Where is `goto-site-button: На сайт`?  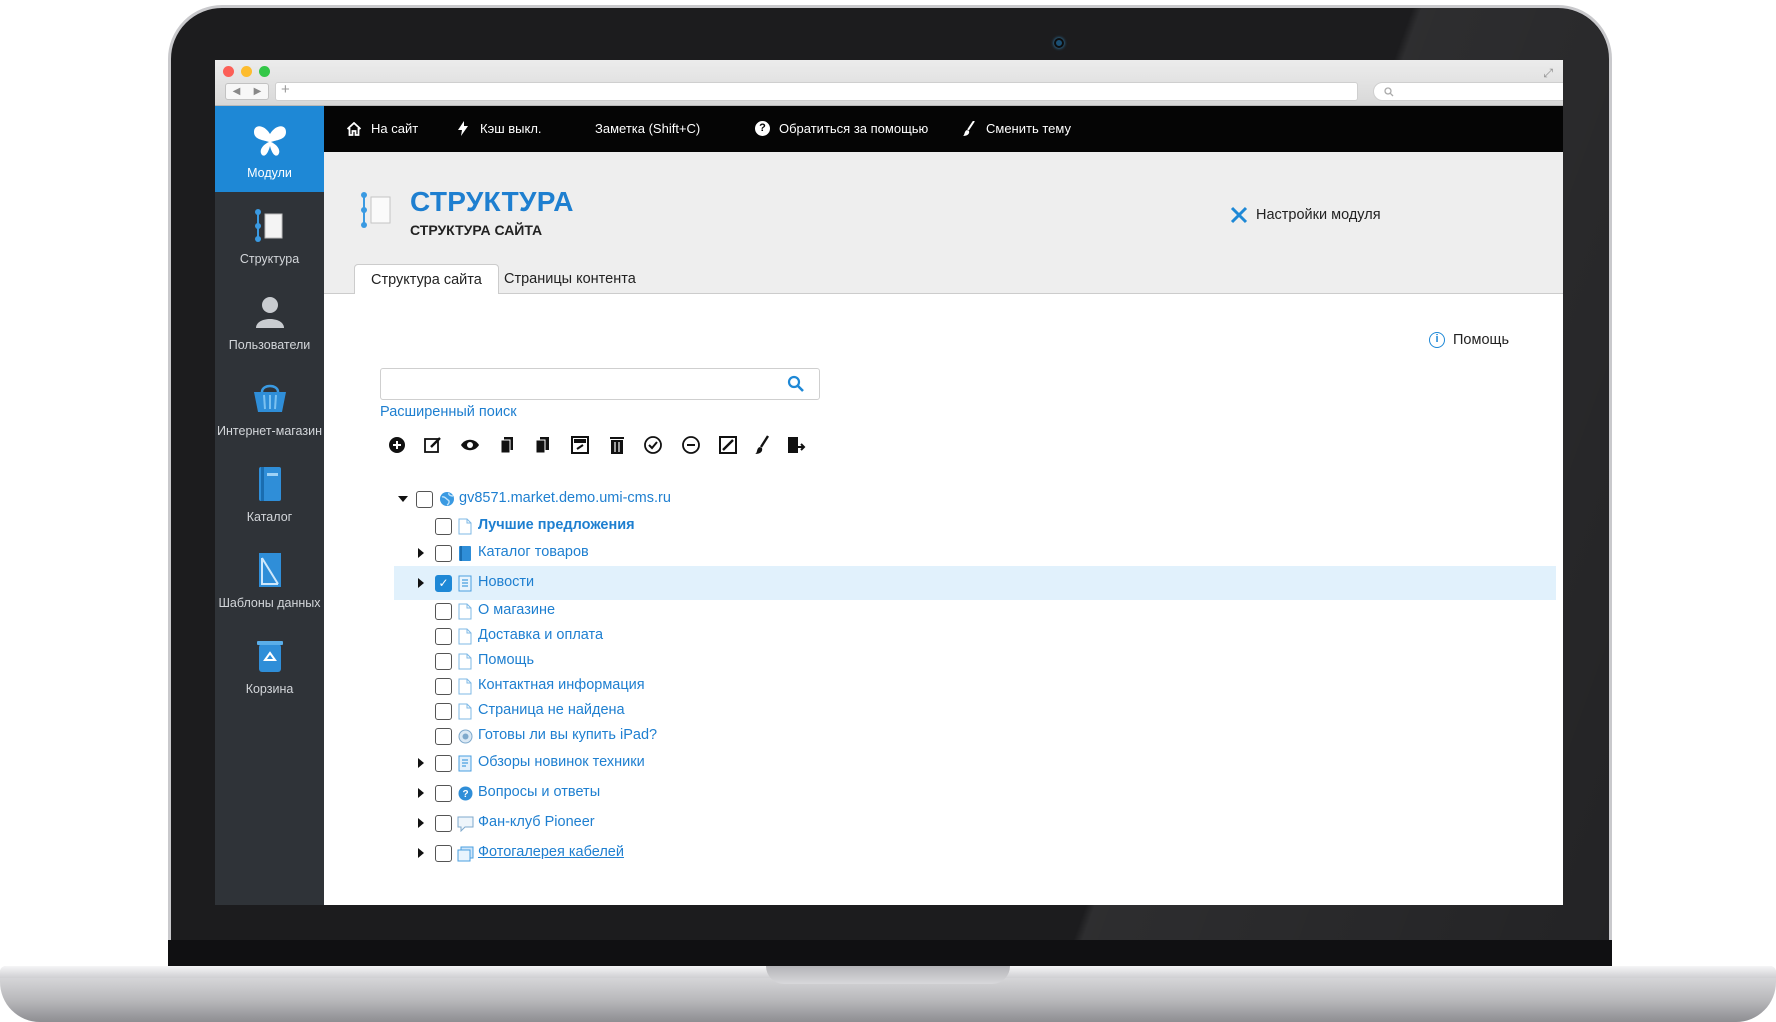
goto-site-button: На сайт is located at coordinates (382, 128).